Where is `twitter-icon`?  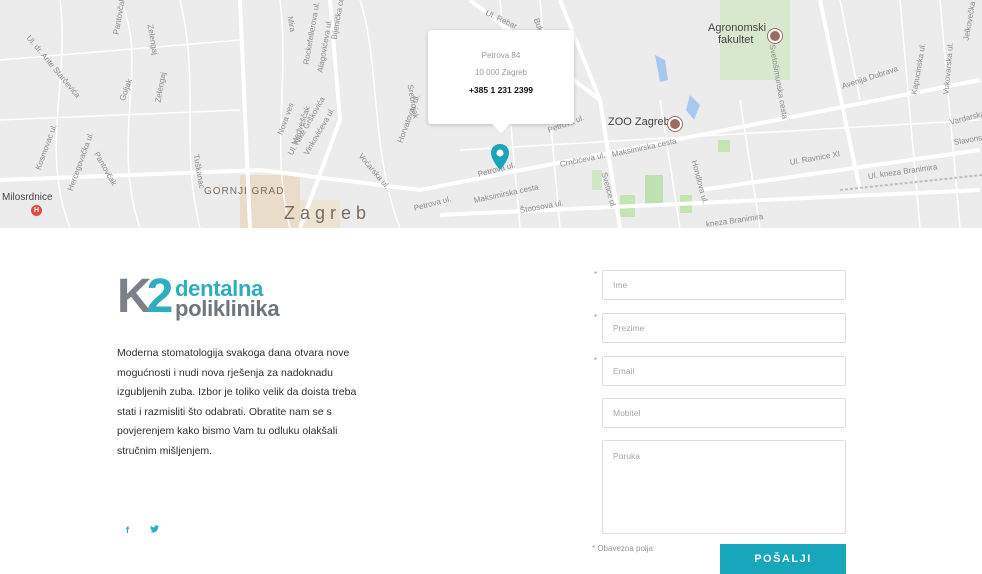
twitter-icon is located at coordinates (155, 530).